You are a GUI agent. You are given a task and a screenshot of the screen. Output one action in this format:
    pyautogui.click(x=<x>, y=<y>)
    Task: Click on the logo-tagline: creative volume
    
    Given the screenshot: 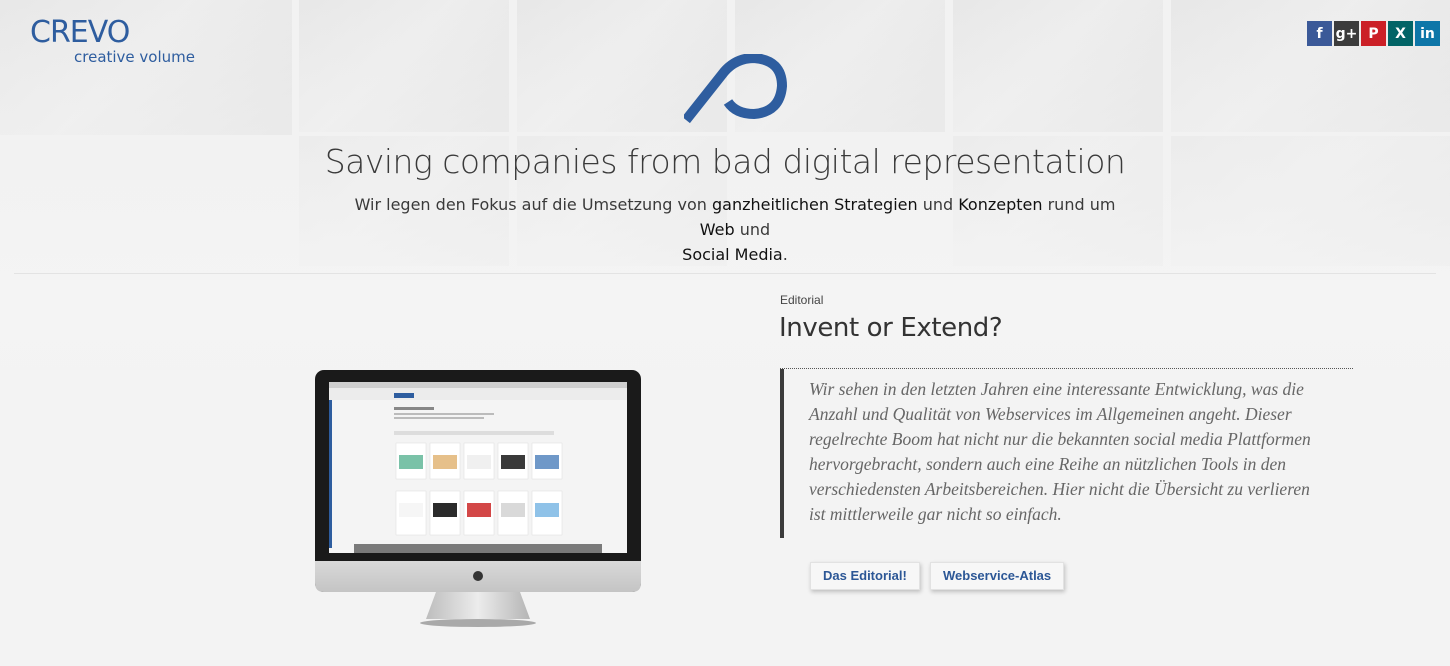 What is the action you would take?
    pyautogui.click(x=134, y=57)
    